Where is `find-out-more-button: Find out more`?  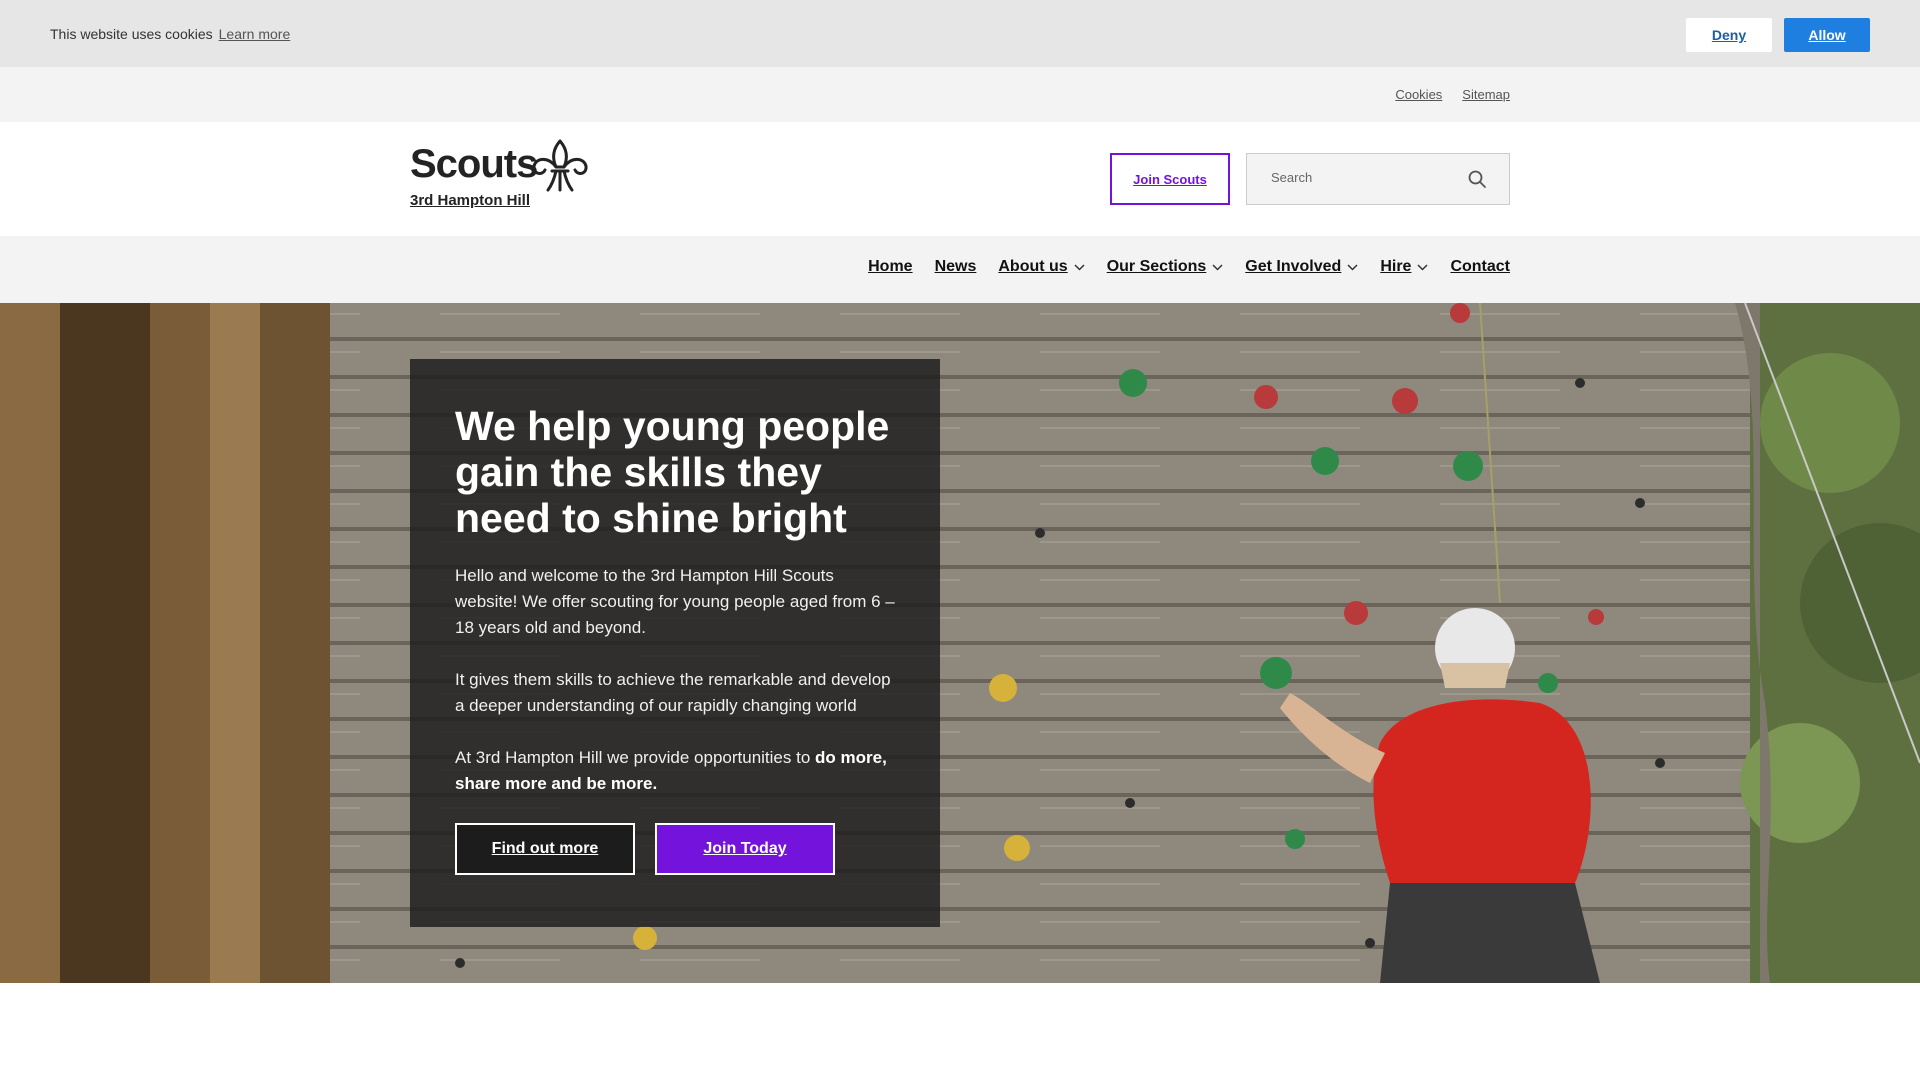 find-out-more-button: Find out more is located at coordinates (545, 849).